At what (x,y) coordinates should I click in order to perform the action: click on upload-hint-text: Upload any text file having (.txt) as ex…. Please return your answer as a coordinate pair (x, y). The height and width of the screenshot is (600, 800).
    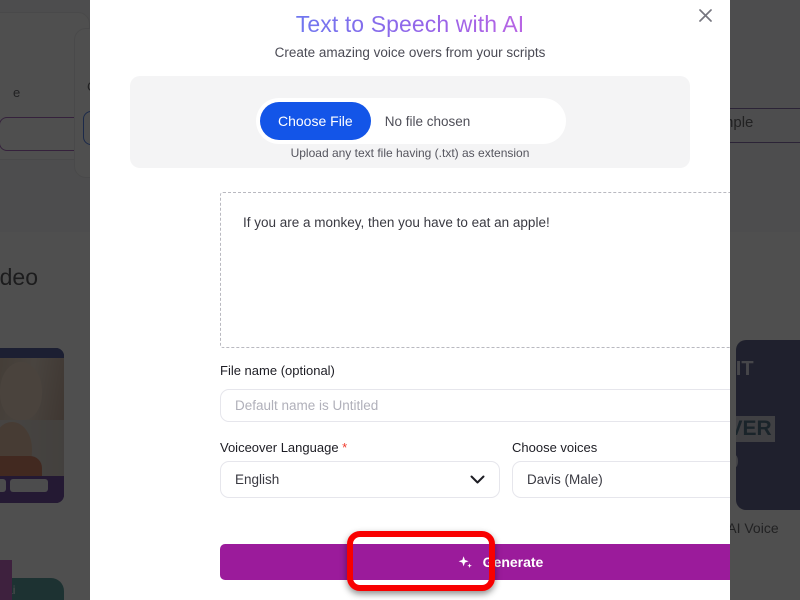
    Looking at the image, I should click on (410, 153).